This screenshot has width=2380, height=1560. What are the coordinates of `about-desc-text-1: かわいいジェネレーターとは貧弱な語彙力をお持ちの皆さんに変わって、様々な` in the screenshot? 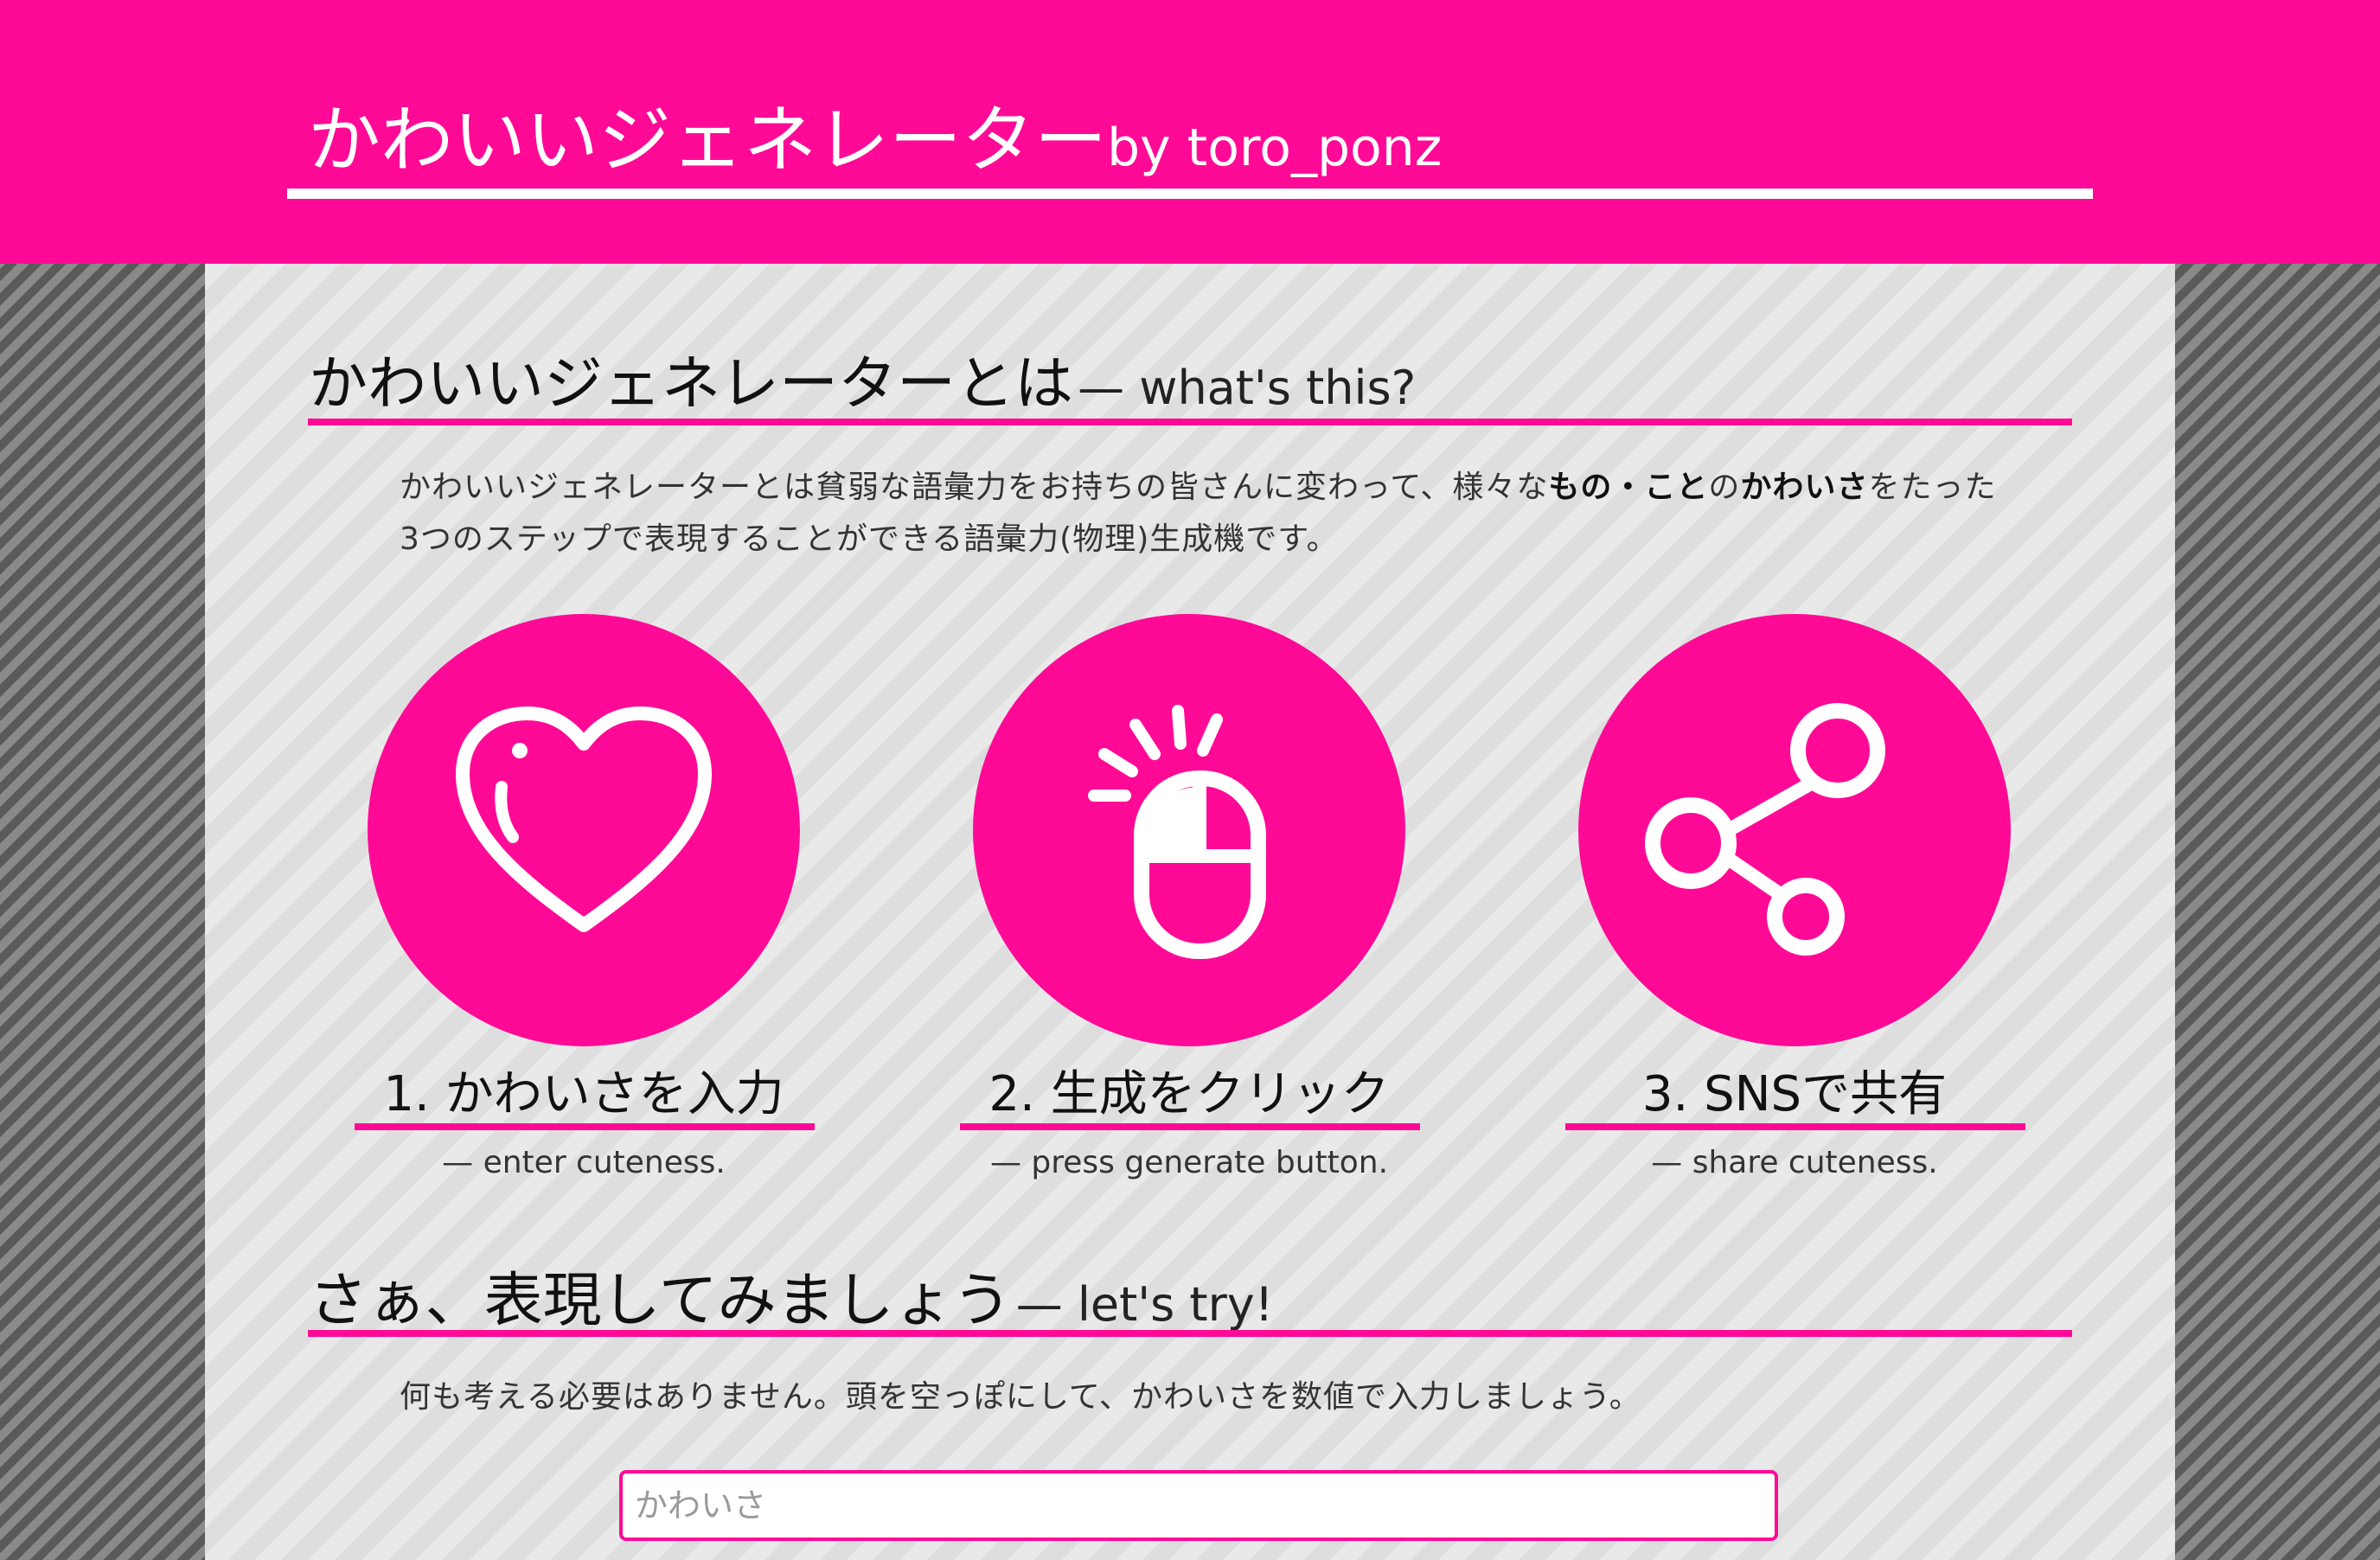 It's located at (974, 487).